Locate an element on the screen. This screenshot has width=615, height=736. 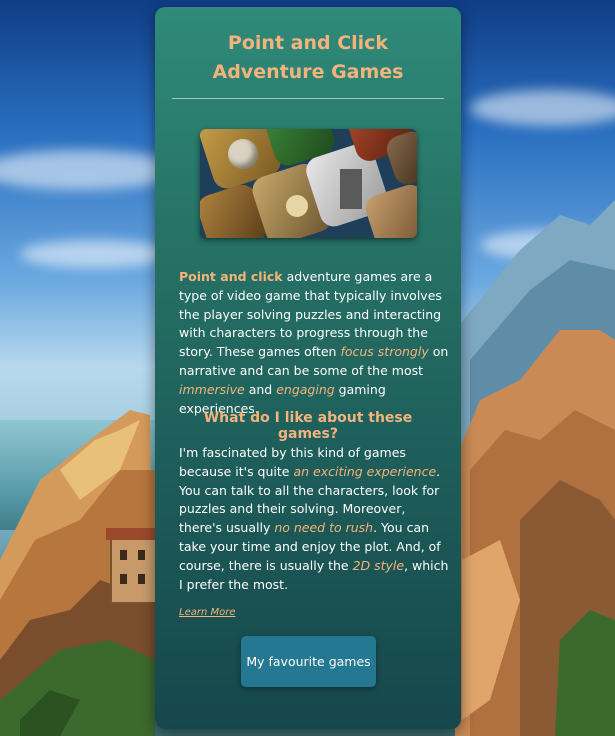
adventure-game-icons-image is located at coordinates (308, 183).